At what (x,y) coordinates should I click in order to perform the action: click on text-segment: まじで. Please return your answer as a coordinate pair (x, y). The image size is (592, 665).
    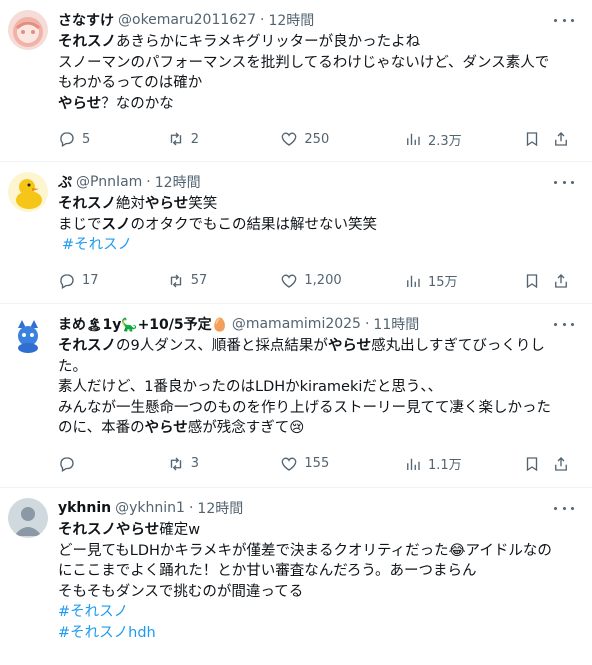
    Looking at the image, I should click on (80, 224).